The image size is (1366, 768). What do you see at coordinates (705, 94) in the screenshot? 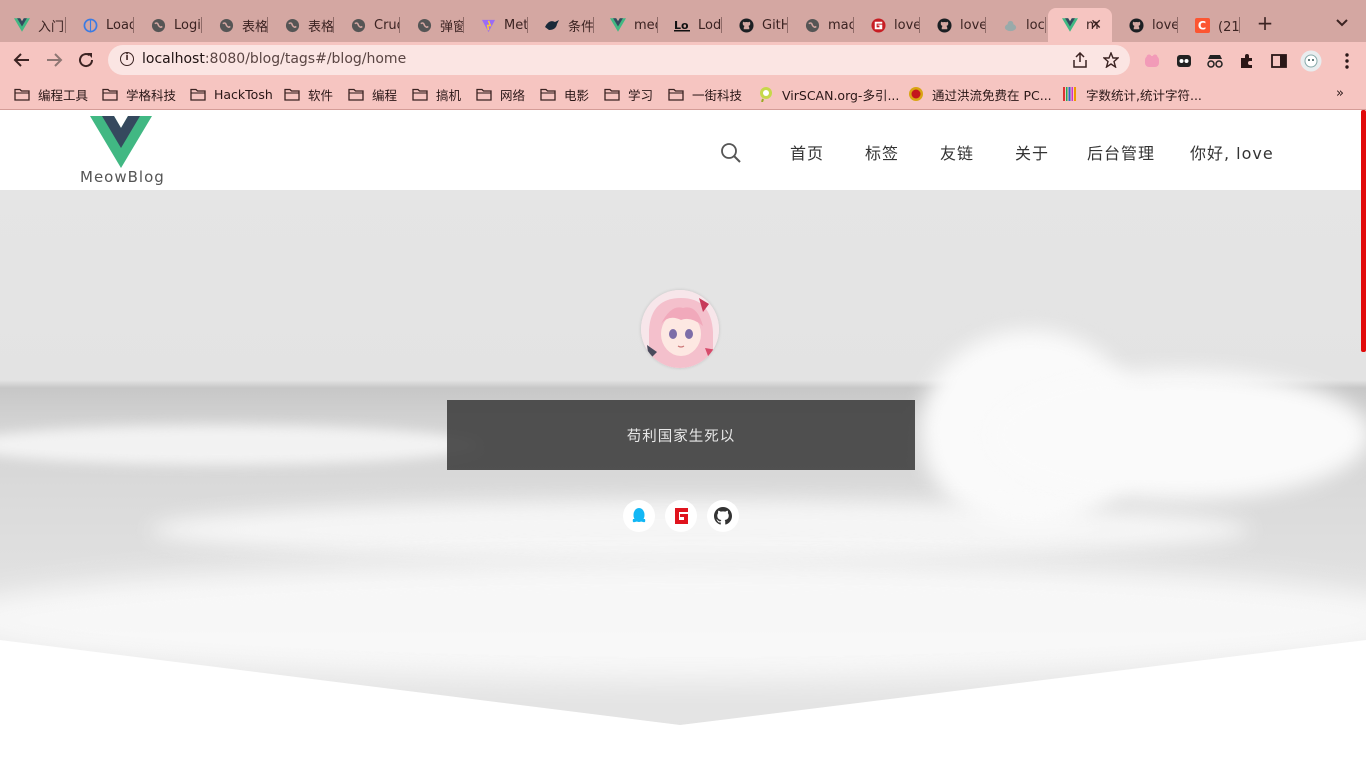
I see `bookmark-item: 一街科技` at bounding box center [705, 94].